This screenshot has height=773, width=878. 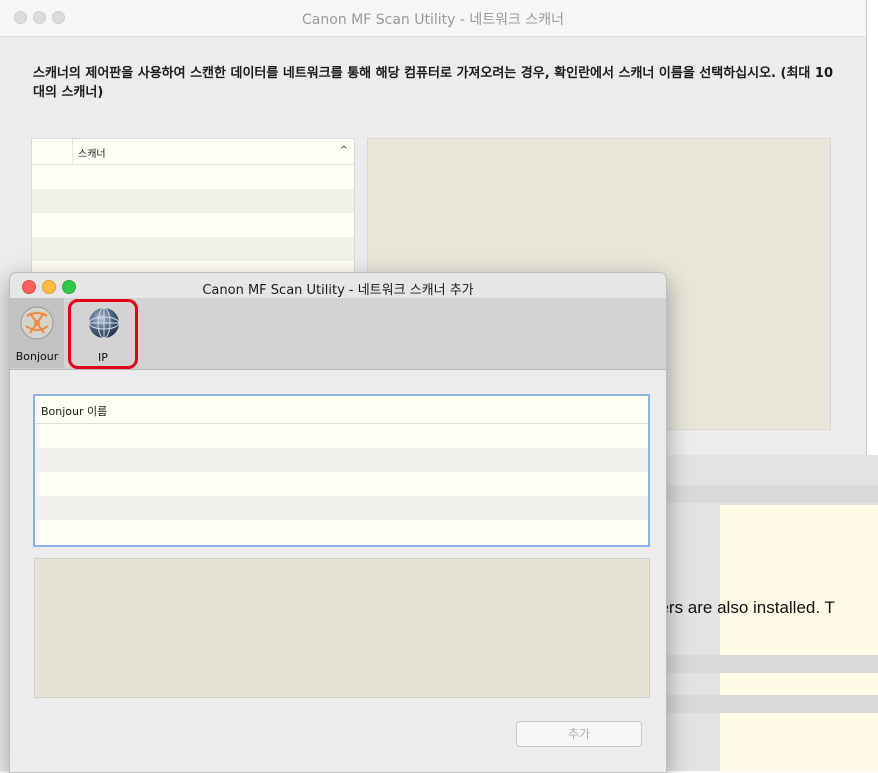 What do you see at coordinates (37, 323) in the screenshot?
I see `bonjour-icon` at bounding box center [37, 323].